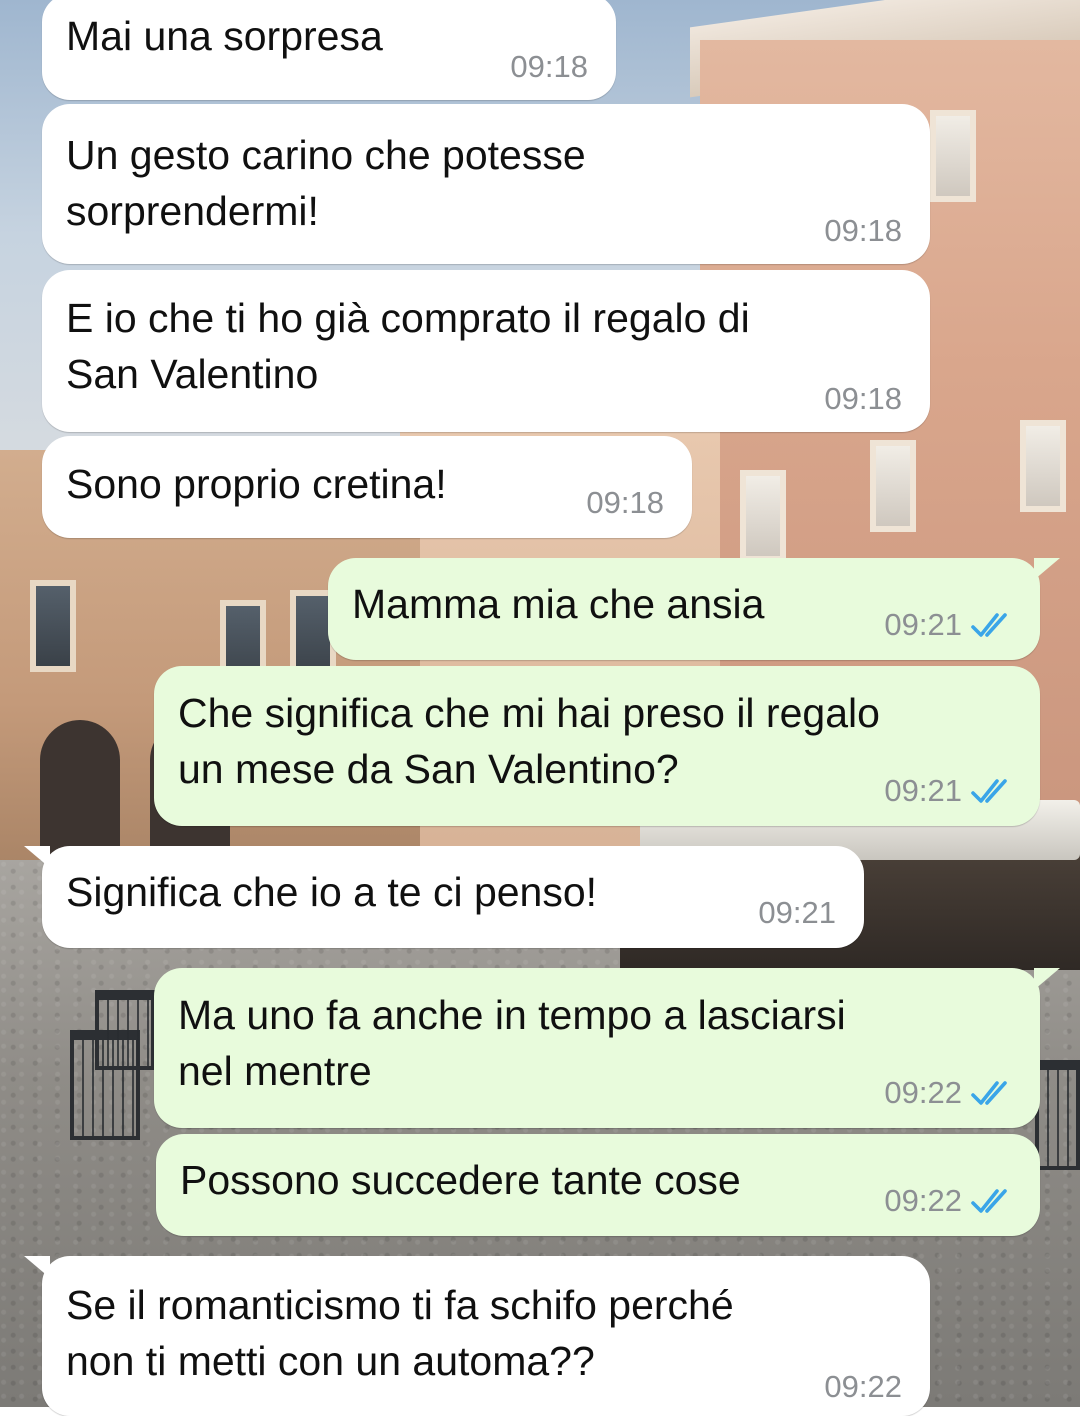 The width and height of the screenshot is (1080, 1416). Describe the element at coordinates (256, 484) in the screenshot. I see `message-text: Sono proprio cretina!` at that location.